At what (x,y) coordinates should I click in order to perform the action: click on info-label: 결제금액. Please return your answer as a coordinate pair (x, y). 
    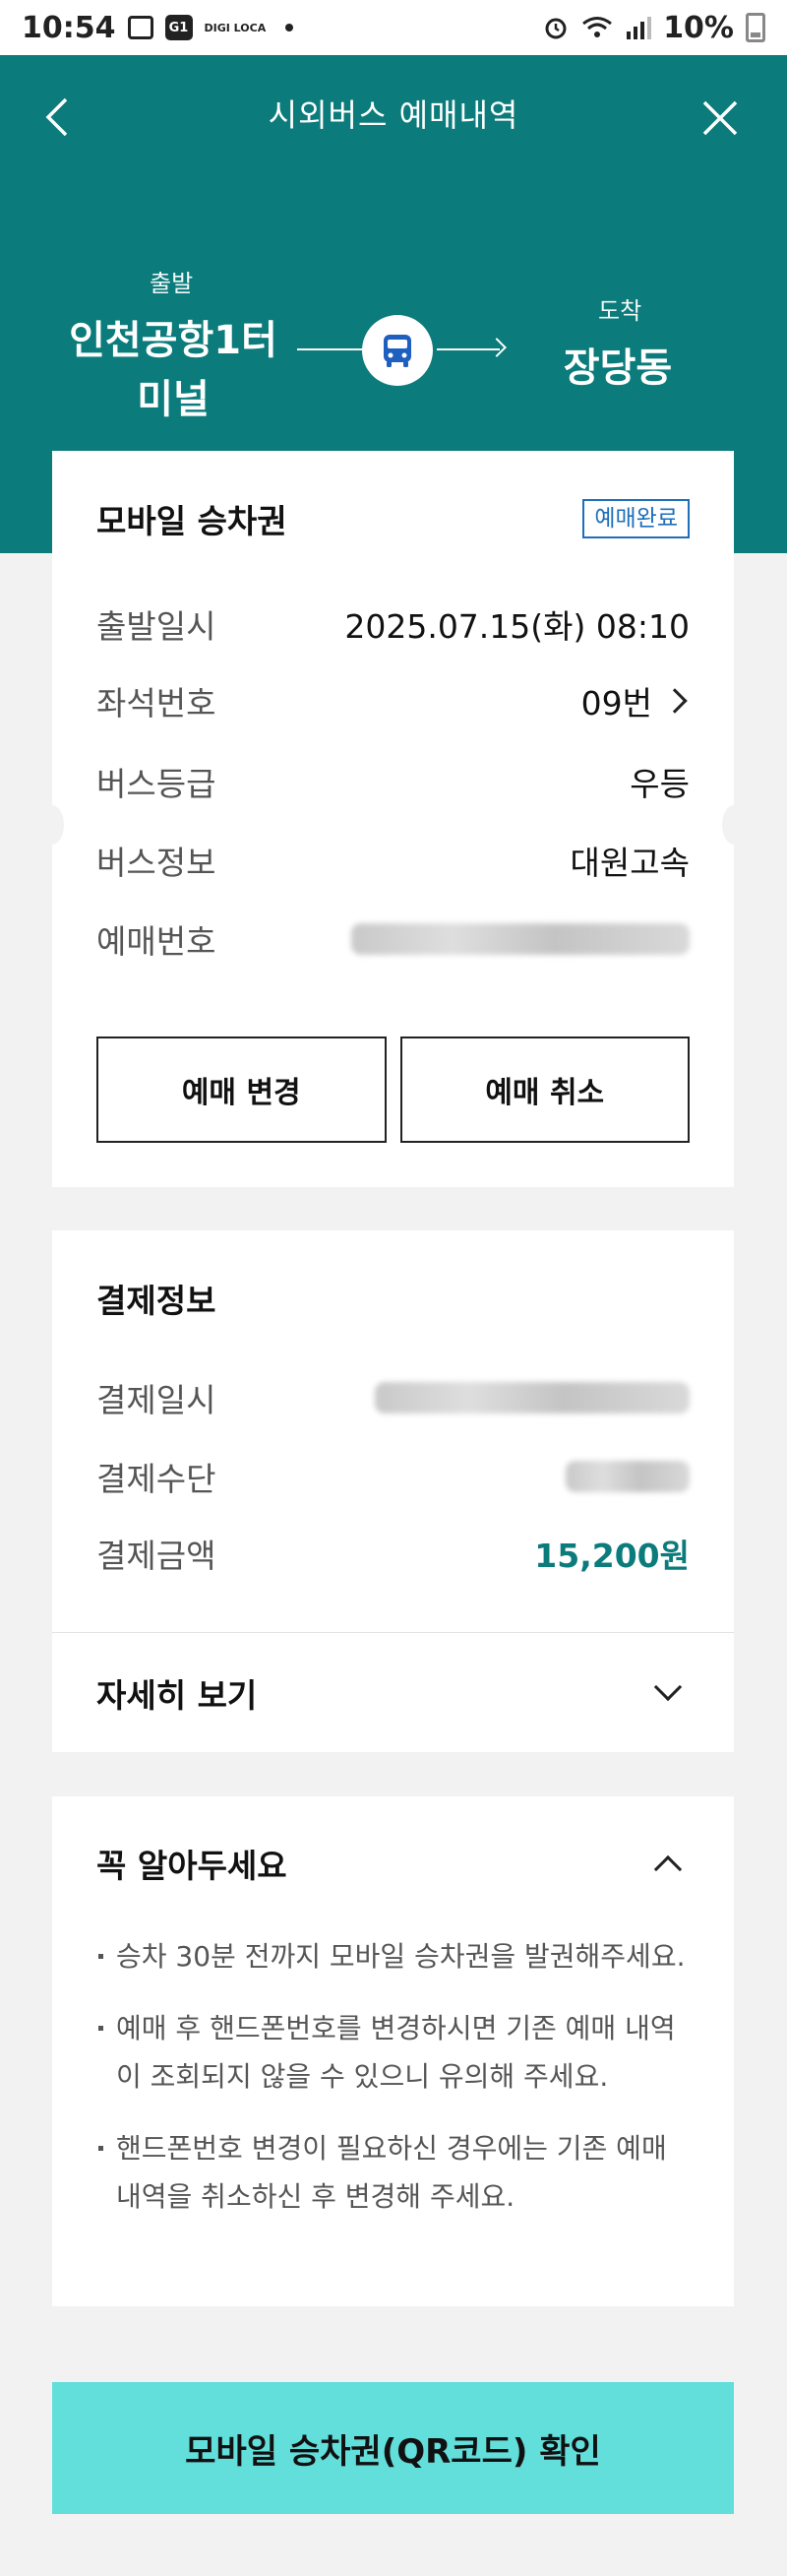
    Looking at the image, I should click on (156, 1556).